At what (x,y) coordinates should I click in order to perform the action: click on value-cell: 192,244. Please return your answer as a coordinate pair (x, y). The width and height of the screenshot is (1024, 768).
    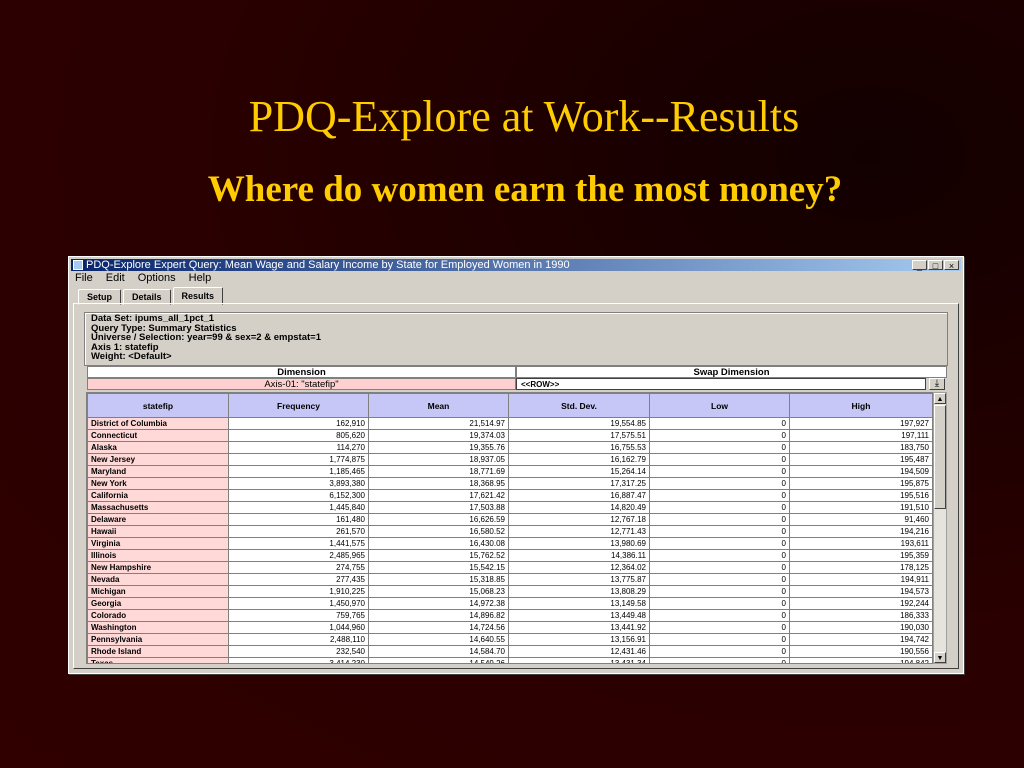
    Looking at the image, I should click on (860, 603).